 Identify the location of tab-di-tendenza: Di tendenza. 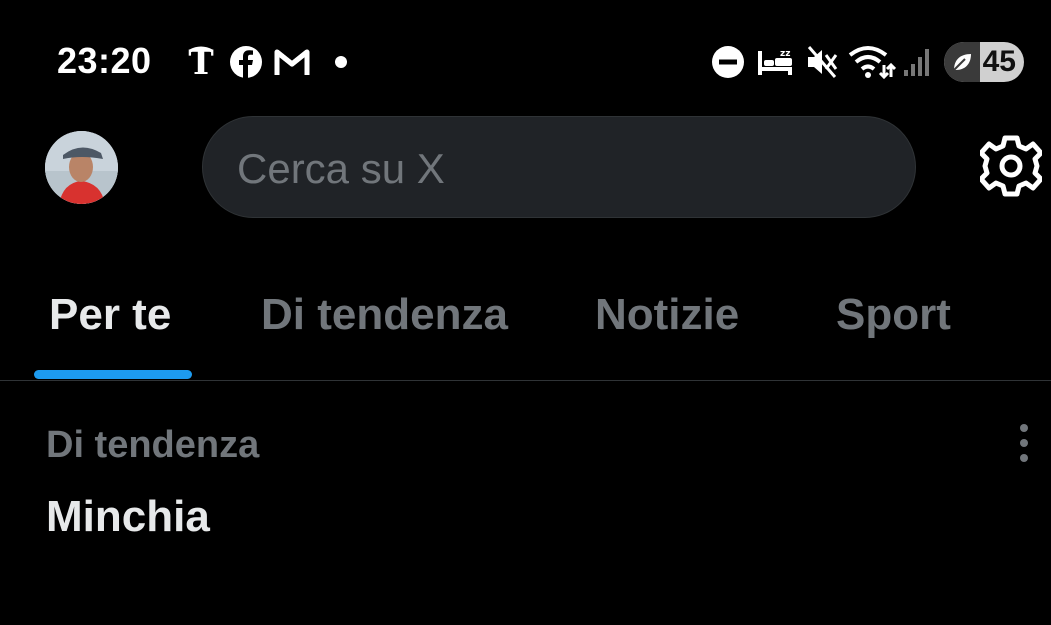
(384, 315).